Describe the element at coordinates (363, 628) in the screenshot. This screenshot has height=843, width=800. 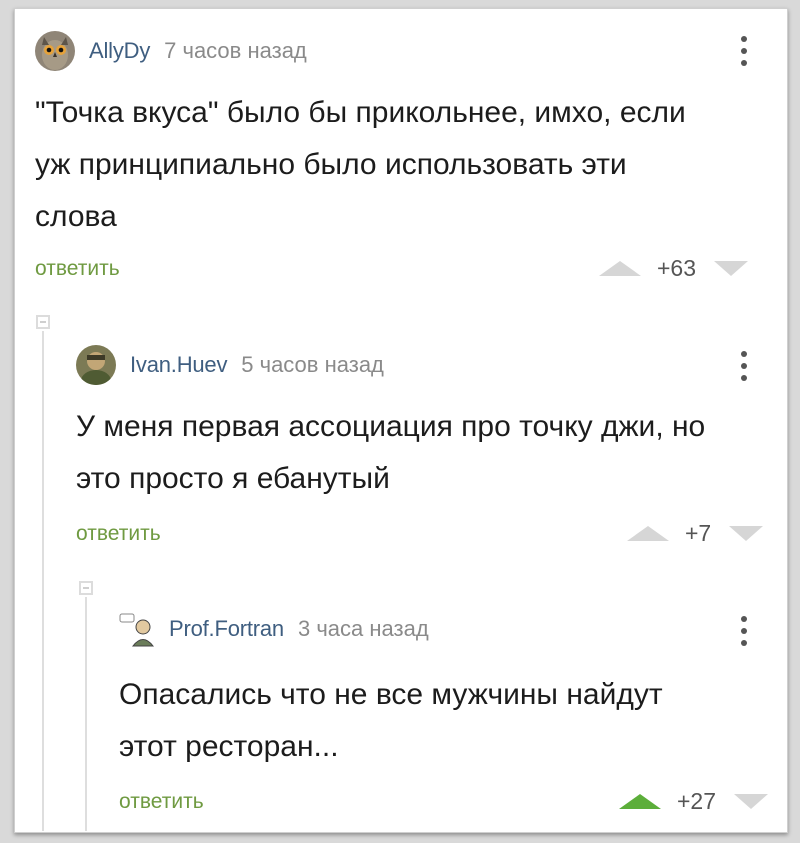
I see `timestamp: 3 часа назад` at that location.